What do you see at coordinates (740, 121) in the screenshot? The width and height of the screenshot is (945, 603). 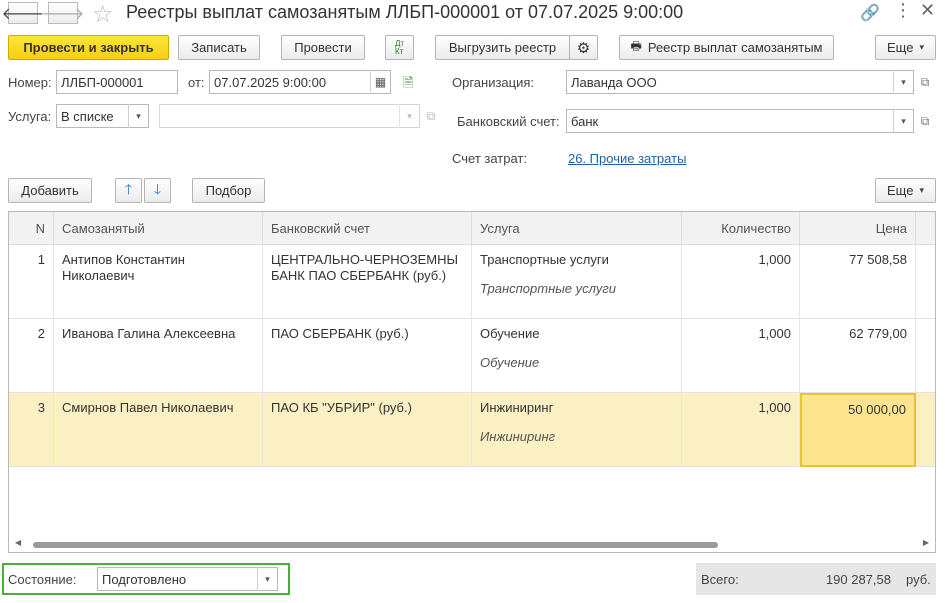 I see `bank-account-field: банк ▾` at bounding box center [740, 121].